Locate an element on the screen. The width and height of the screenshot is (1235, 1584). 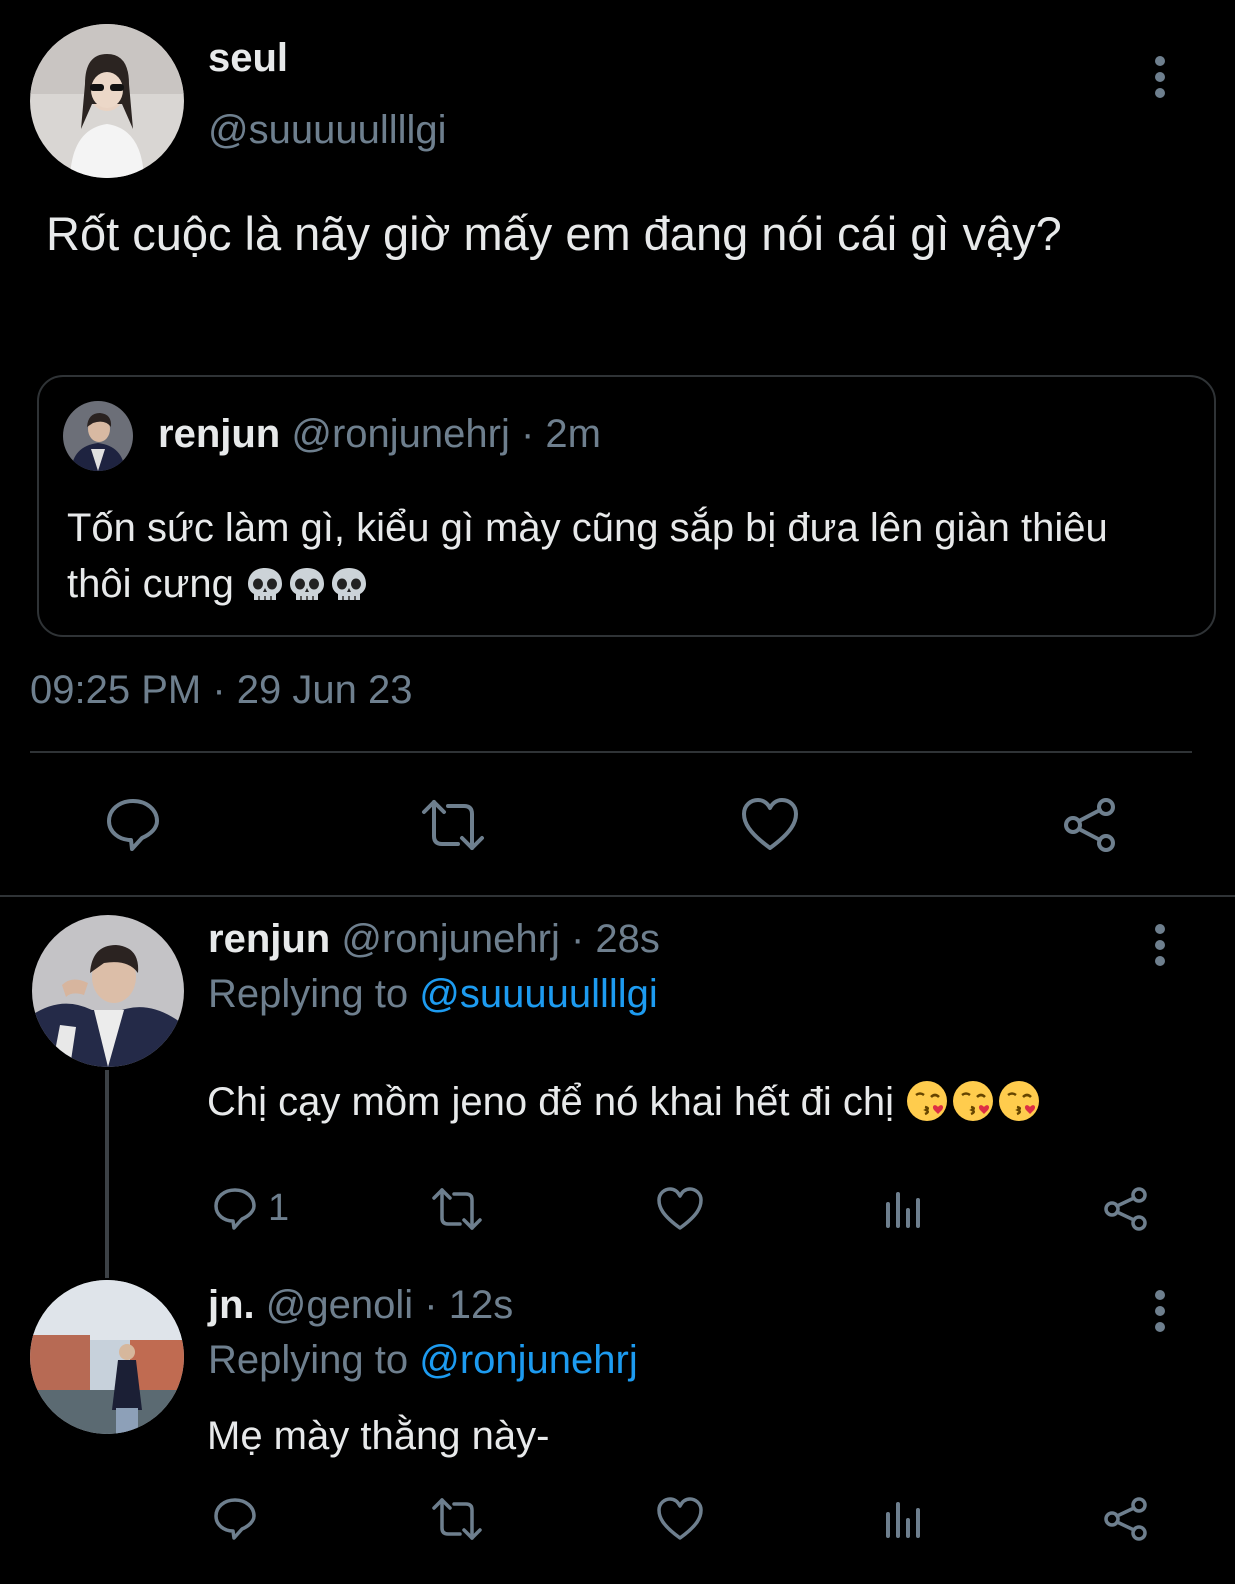
replying-to-line: Replying to @ronjunehrj is located at coordinates (423, 1360).